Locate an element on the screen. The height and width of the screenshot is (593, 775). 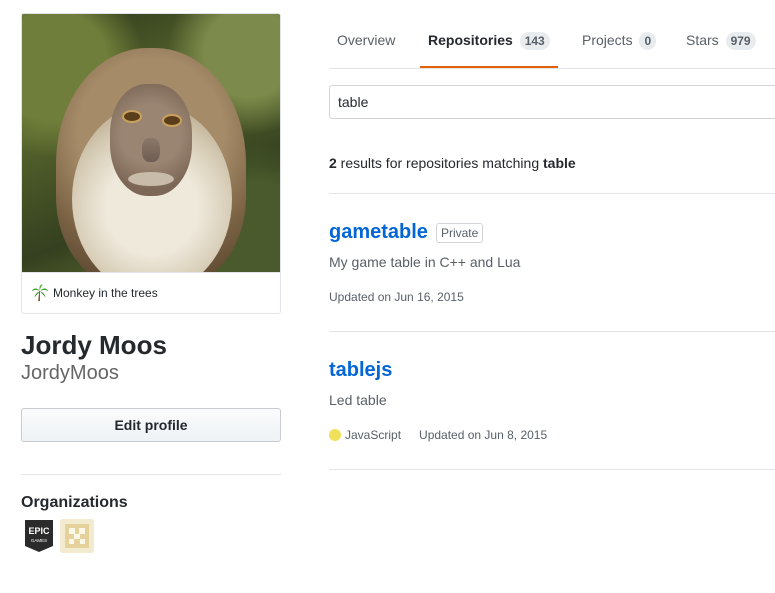
repo-list-item: tablejs is located at coordinates (360, 370).